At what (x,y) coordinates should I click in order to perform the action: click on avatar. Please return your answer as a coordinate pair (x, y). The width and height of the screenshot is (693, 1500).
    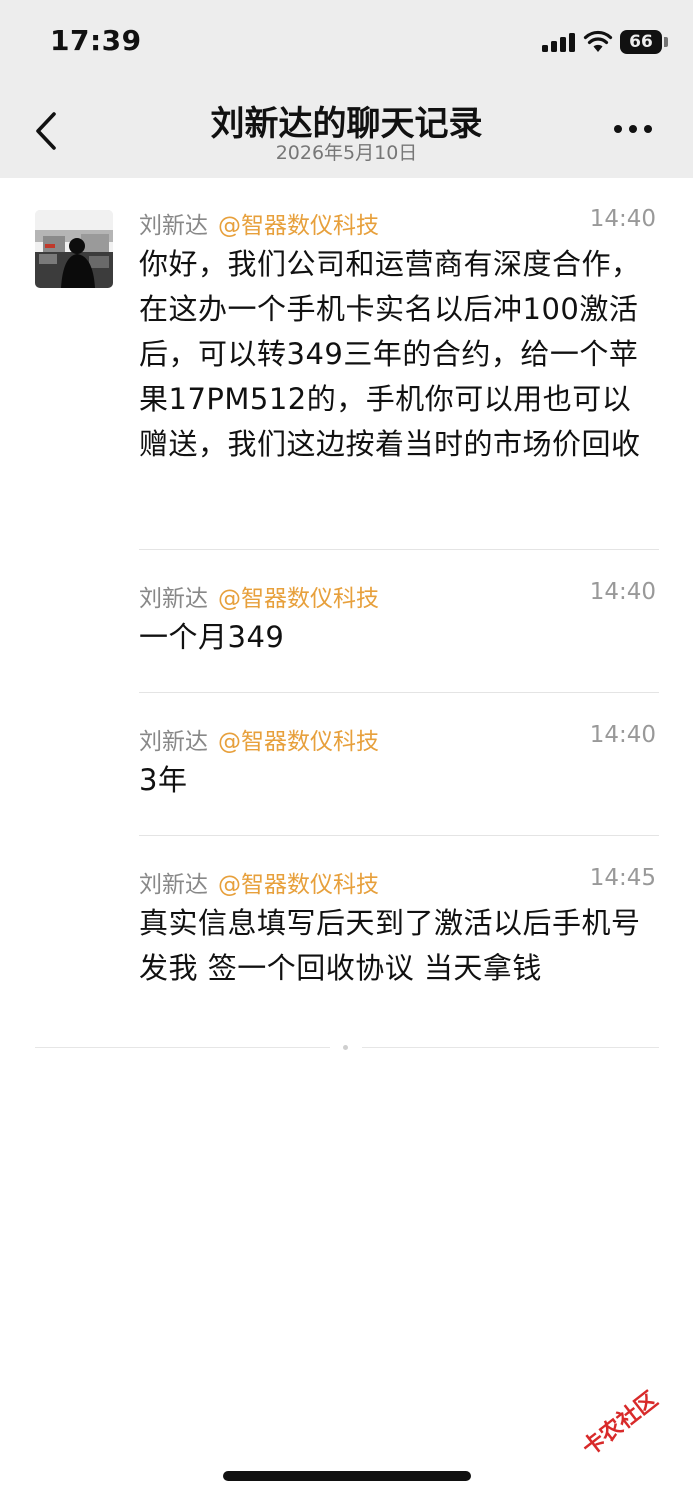
    Looking at the image, I should click on (74, 249).